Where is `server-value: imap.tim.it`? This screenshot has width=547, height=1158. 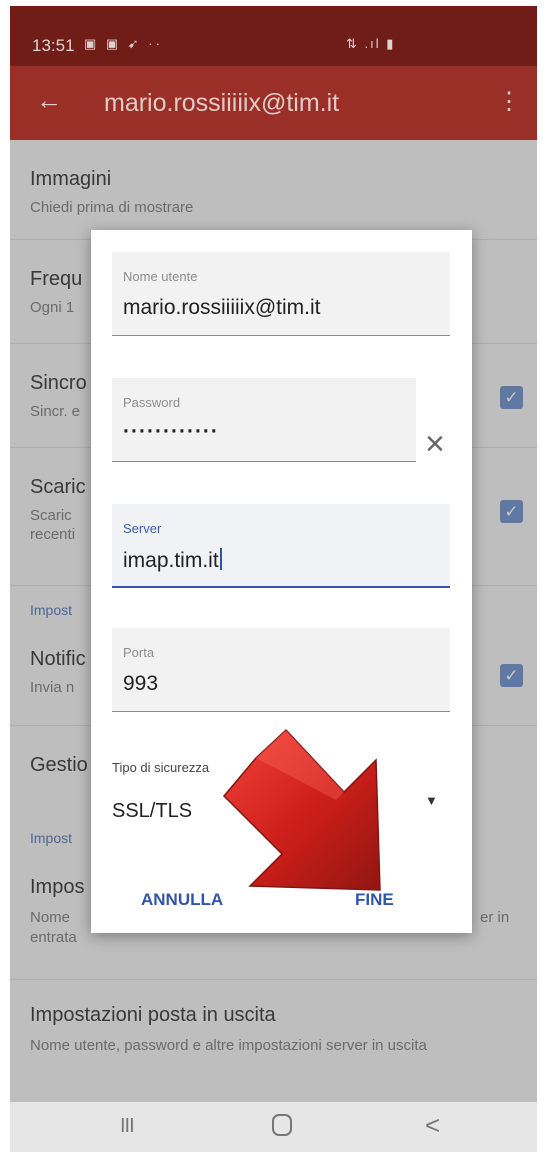
server-value: imap.tim.it is located at coordinates (172, 560).